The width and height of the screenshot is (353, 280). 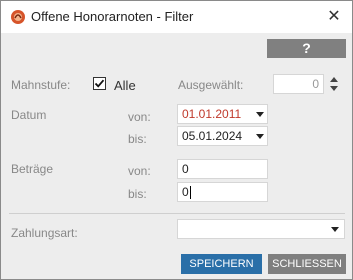 I want to click on datum-bis-field: 05.01.2024, so click(x=222, y=136).